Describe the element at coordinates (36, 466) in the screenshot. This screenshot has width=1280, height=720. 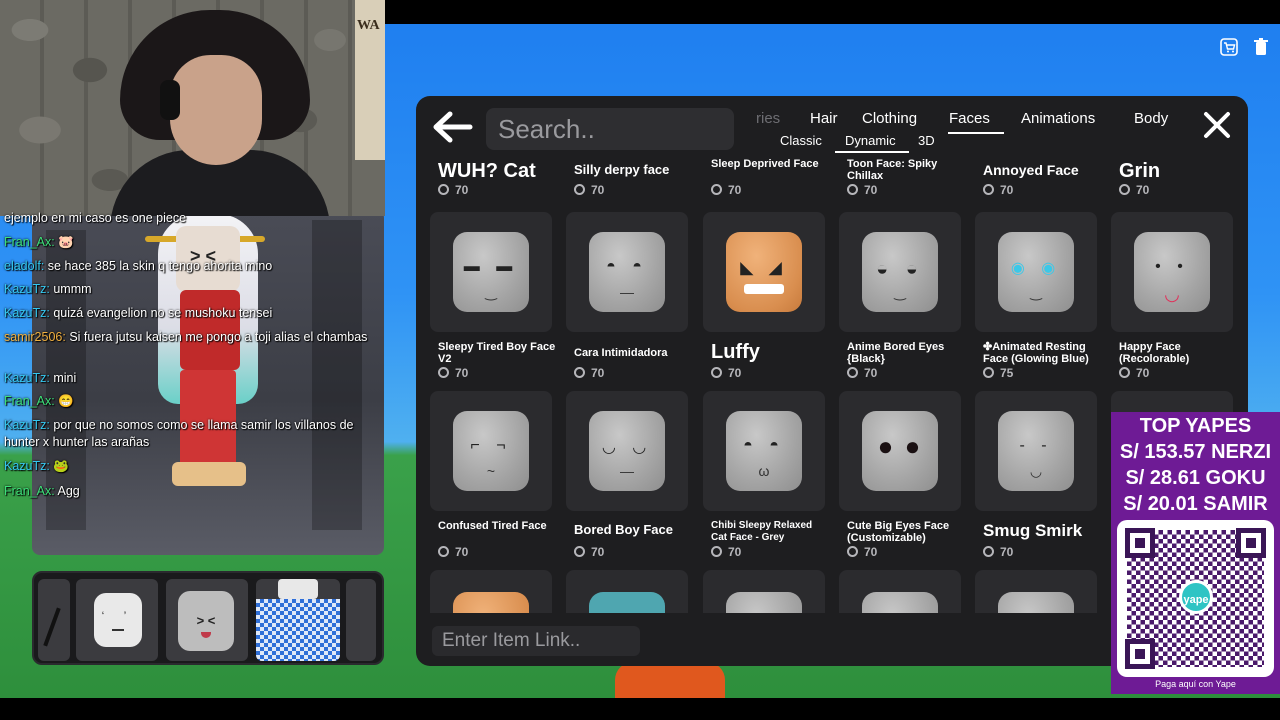
I see `chat-message: KazuTz: 🐸` at that location.